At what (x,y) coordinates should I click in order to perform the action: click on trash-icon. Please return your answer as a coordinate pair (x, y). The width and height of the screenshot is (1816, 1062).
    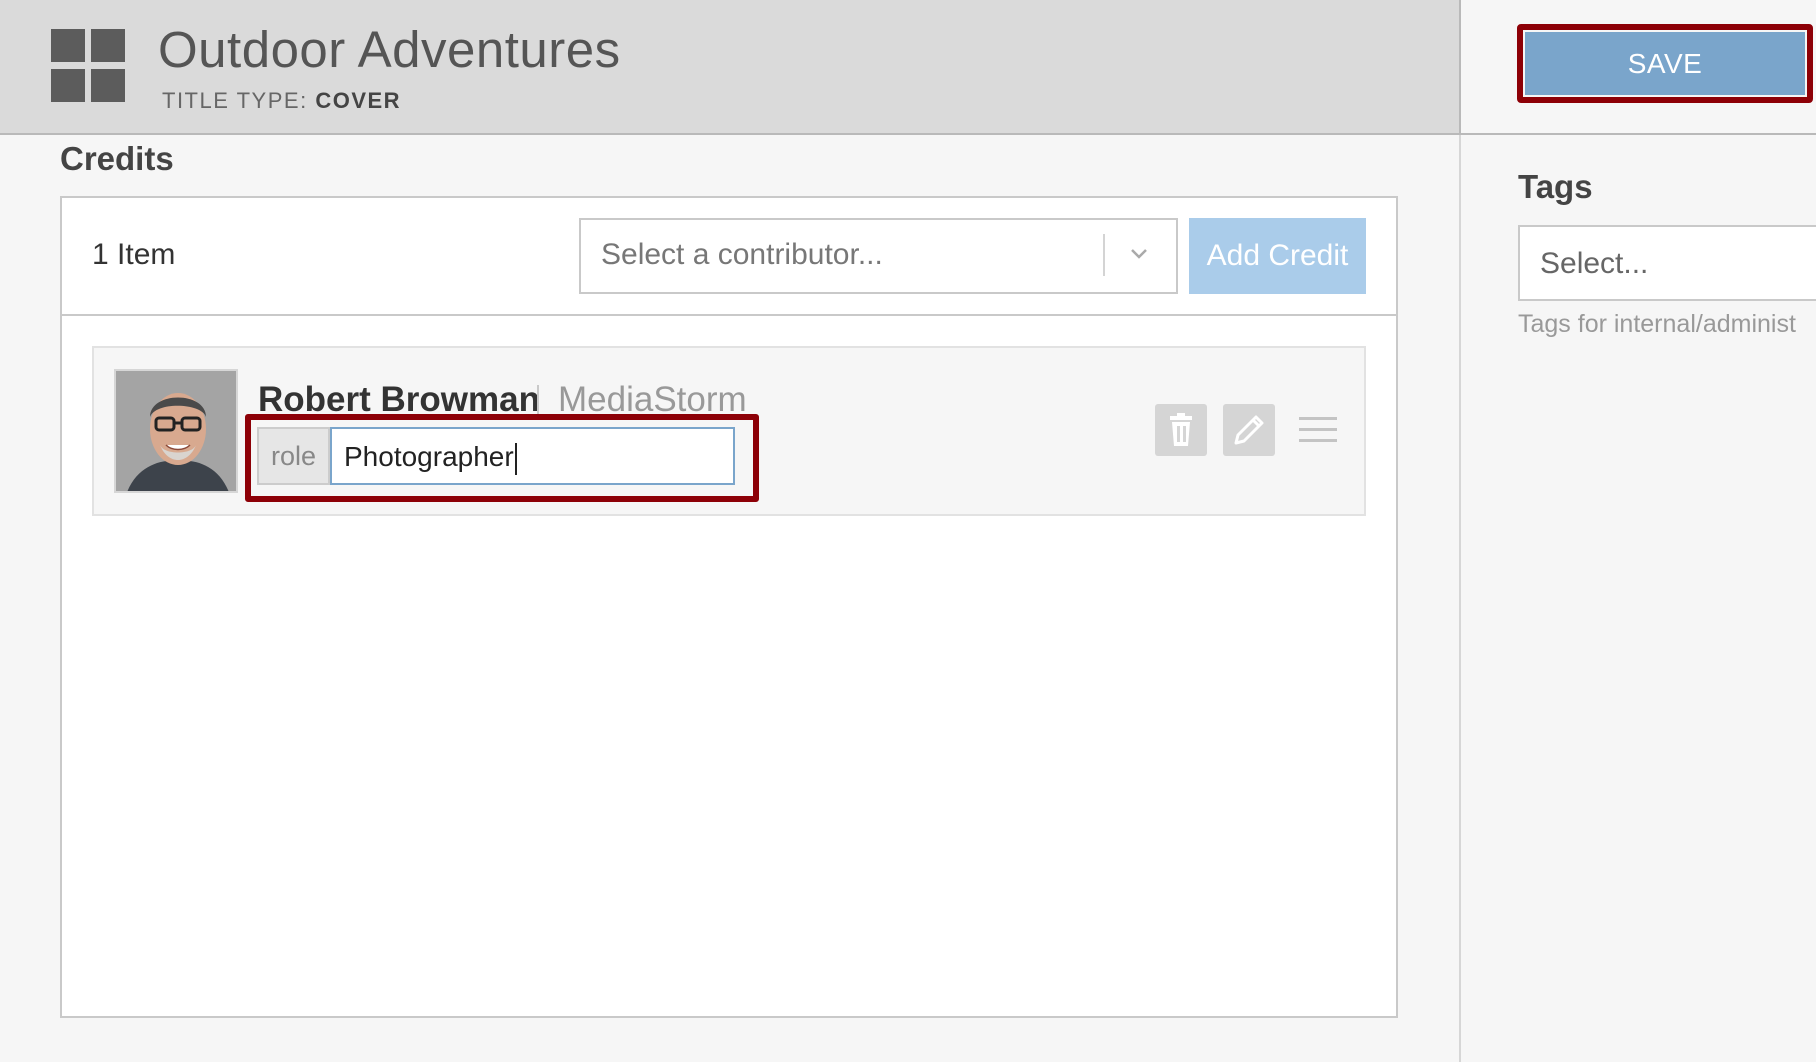
    Looking at the image, I should click on (1181, 429).